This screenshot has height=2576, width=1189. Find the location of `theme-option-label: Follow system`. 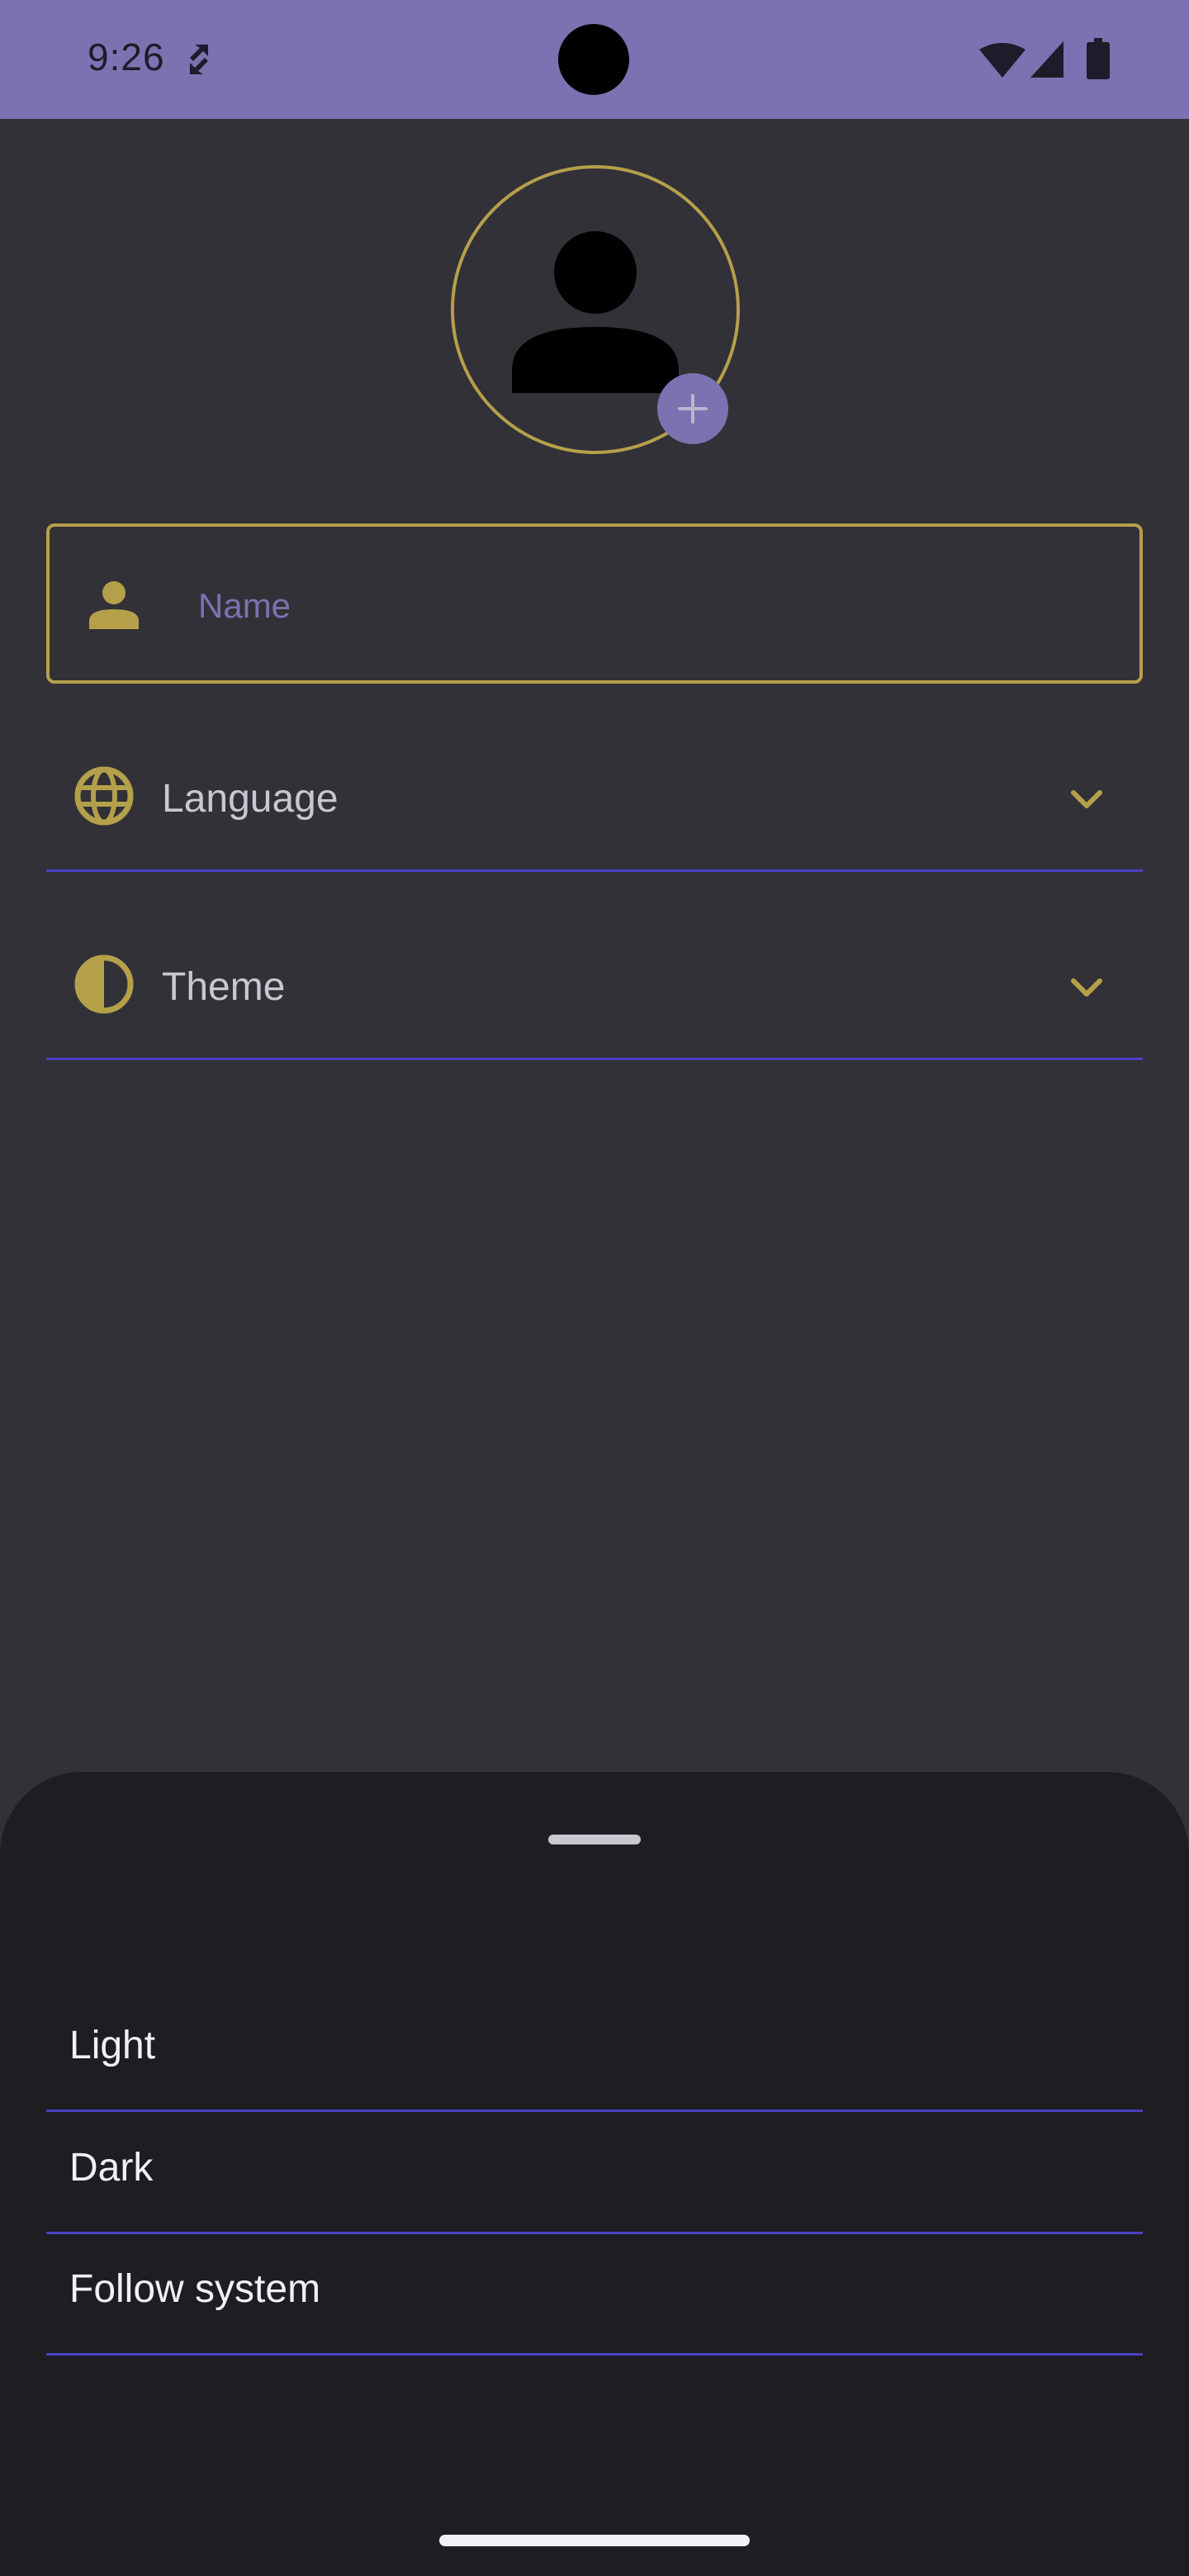

theme-option-label: Follow system is located at coordinates (195, 2289).